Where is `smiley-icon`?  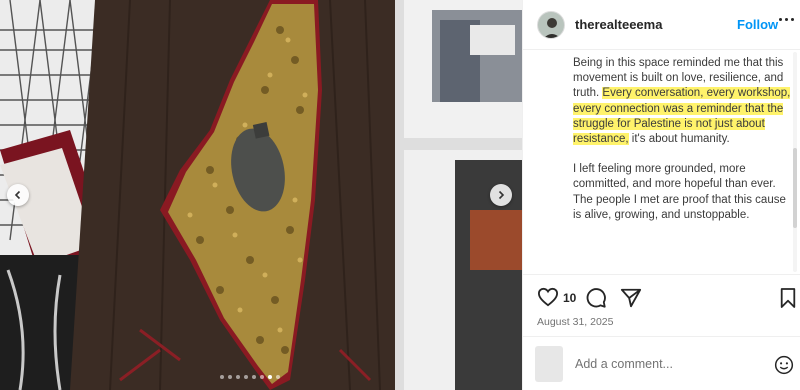 smiley-icon is located at coordinates (784, 365).